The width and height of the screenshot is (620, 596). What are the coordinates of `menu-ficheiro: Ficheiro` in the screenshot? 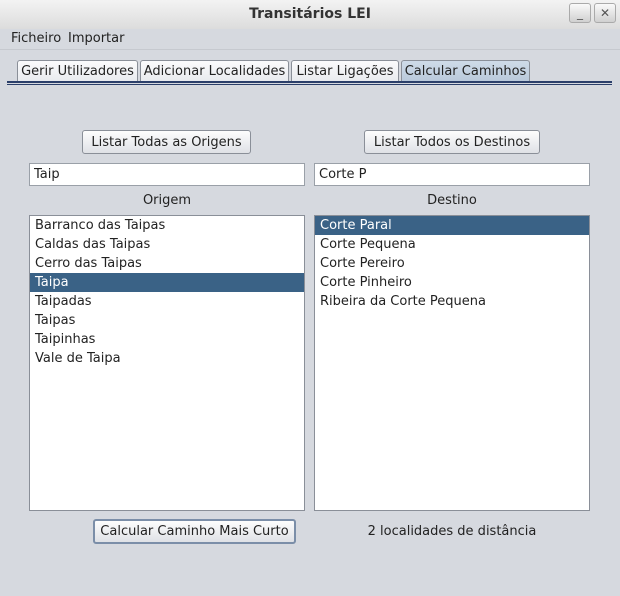 It's located at (36, 38).